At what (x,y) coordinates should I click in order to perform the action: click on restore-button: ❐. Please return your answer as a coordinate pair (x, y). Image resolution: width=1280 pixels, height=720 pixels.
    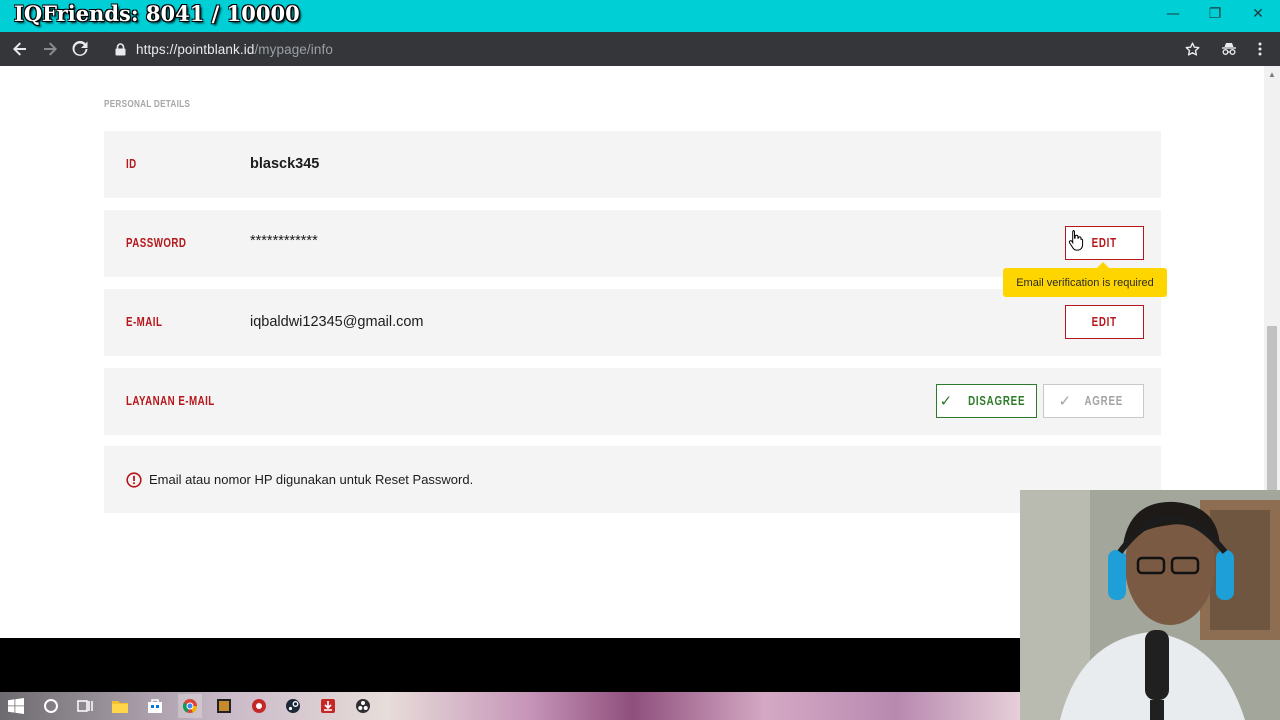
    Looking at the image, I should click on (1215, 14).